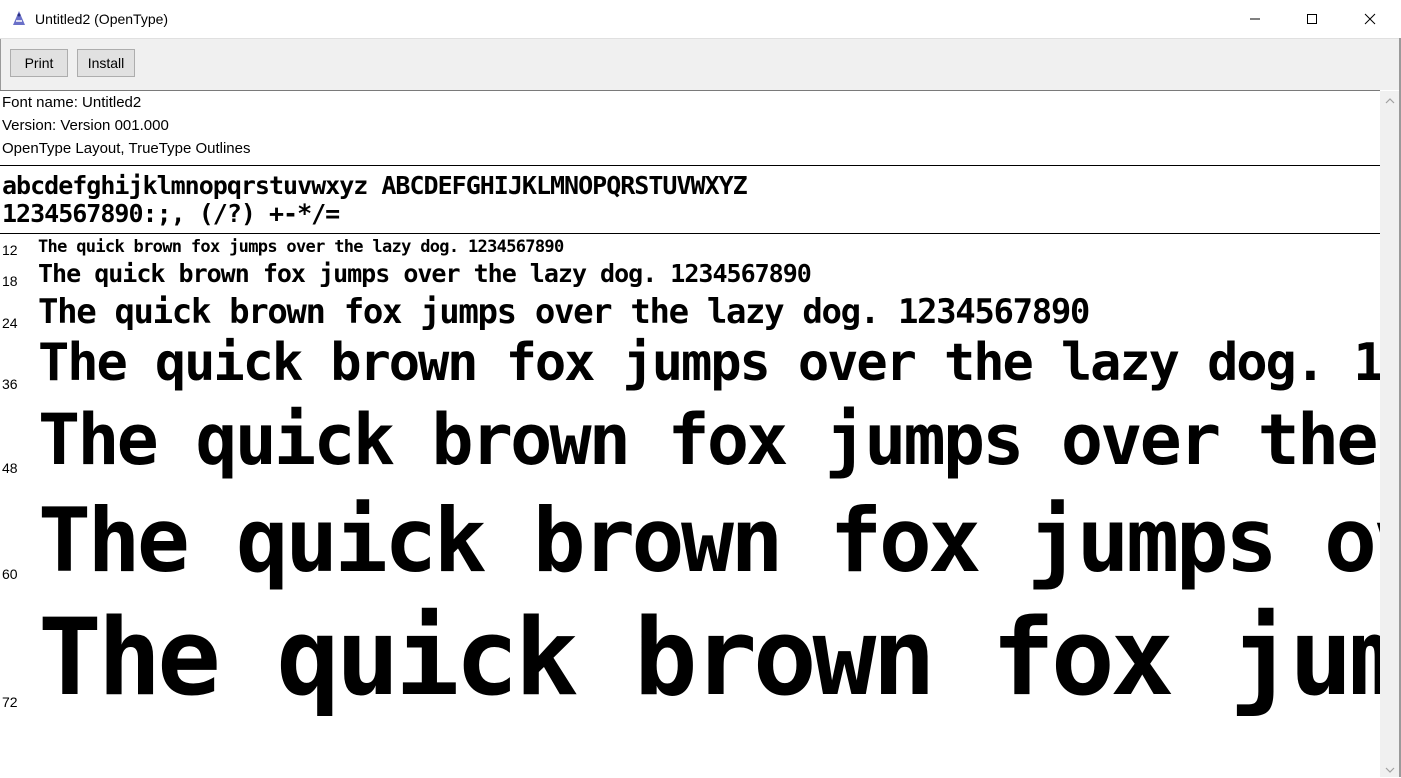 Image resolution: width=1401 pixels, height=778 pixels. What do you see at coordinates (126, 148) in the screenshot?
I see `font-outline-line: OpenType Layout, TrueType Outlines` at bounding box center [126, 148].